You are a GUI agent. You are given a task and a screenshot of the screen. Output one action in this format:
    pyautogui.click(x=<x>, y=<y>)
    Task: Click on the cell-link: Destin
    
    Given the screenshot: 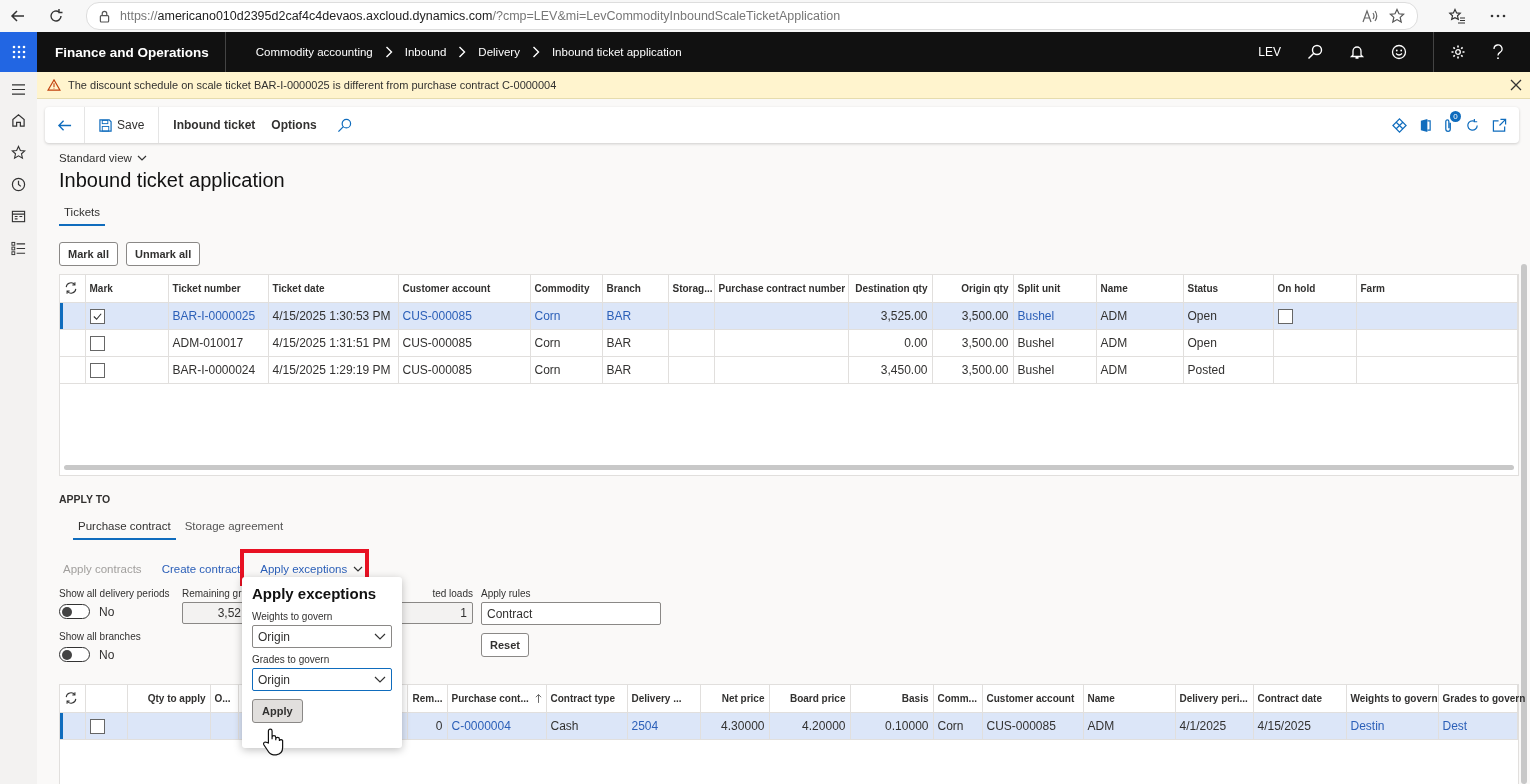 What is the action you would take?
    pyautogui.click(x=1367, y=726)
    